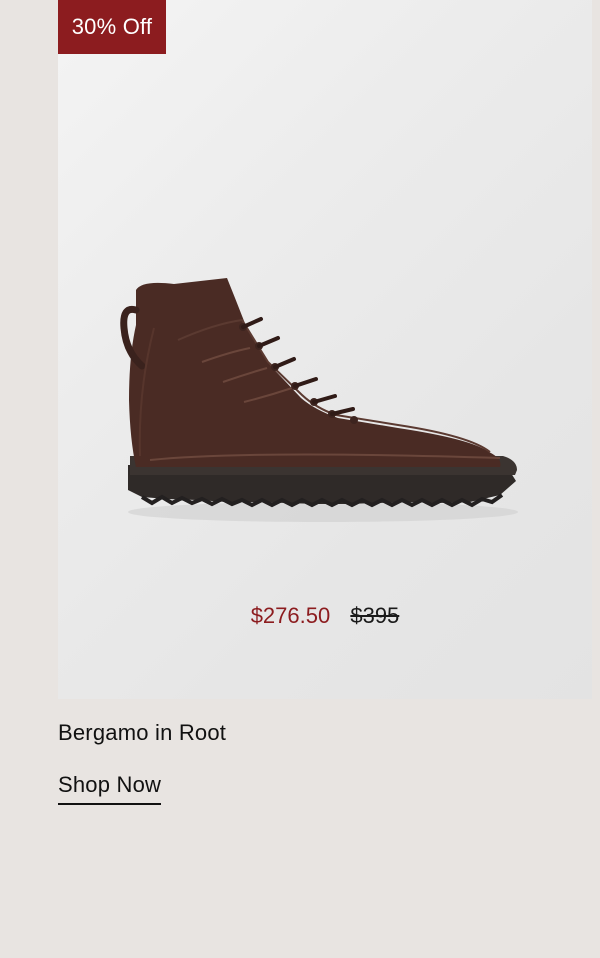  Describe the element at coordinates (290, 615) in the screenshot. I see `sale-price: $276.50` at that location.